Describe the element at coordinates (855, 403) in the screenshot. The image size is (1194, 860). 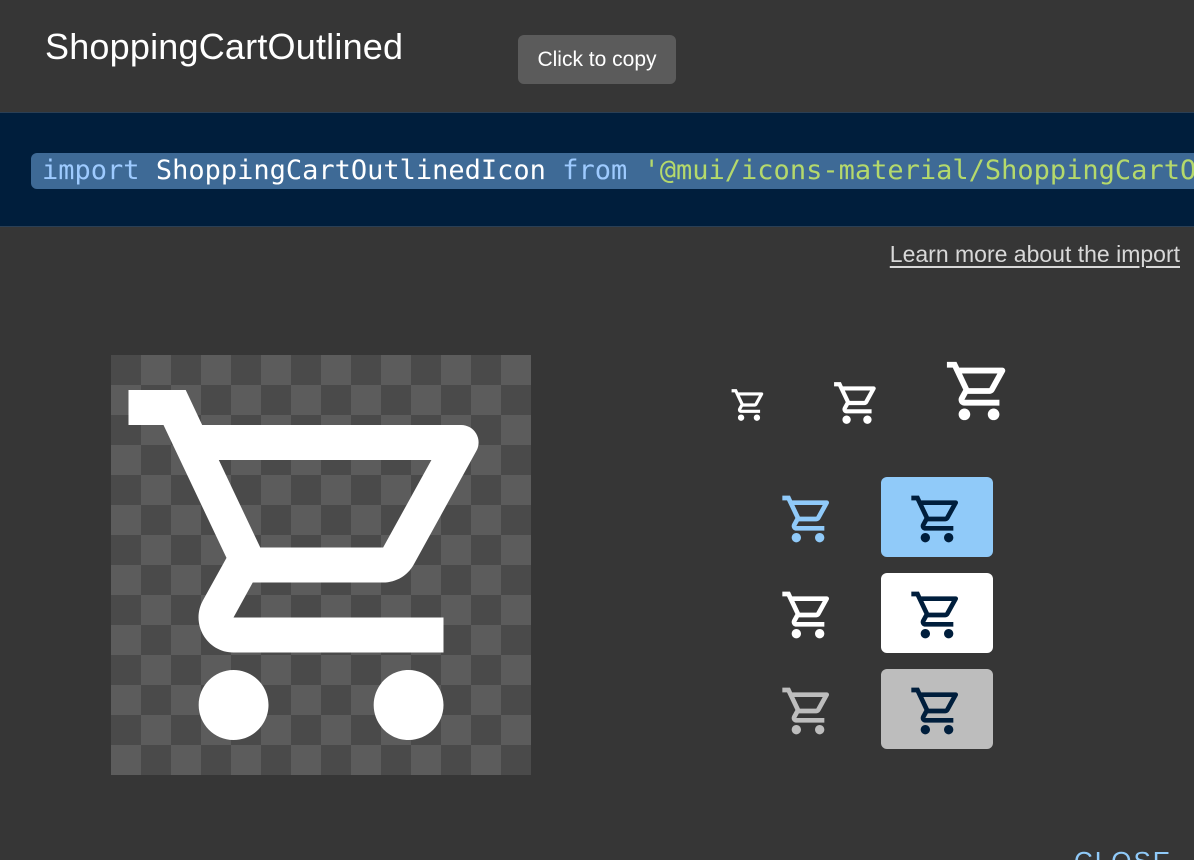
I see `shopping-cart-medium-icon` at that location.